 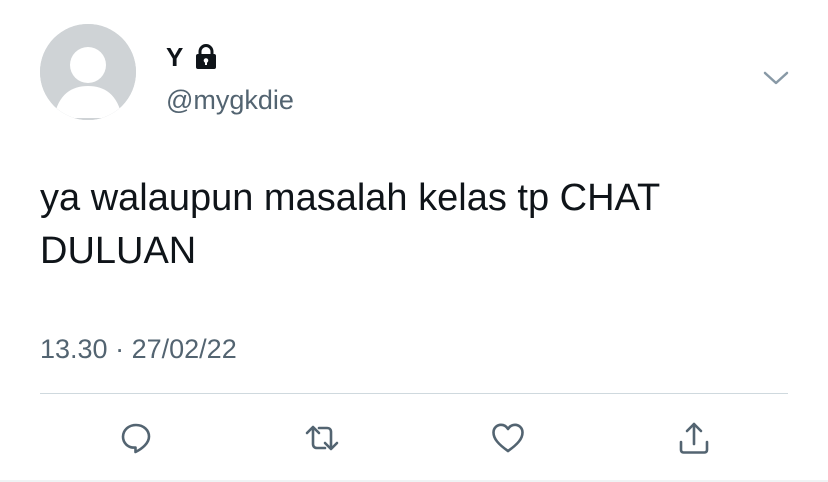 What do you see at coordinates (350, 224) in the screenshot?
I see `tweet-text: ya walaupun masalah kelas tp CHAT DULUAN` at bounding box center [350, 224].